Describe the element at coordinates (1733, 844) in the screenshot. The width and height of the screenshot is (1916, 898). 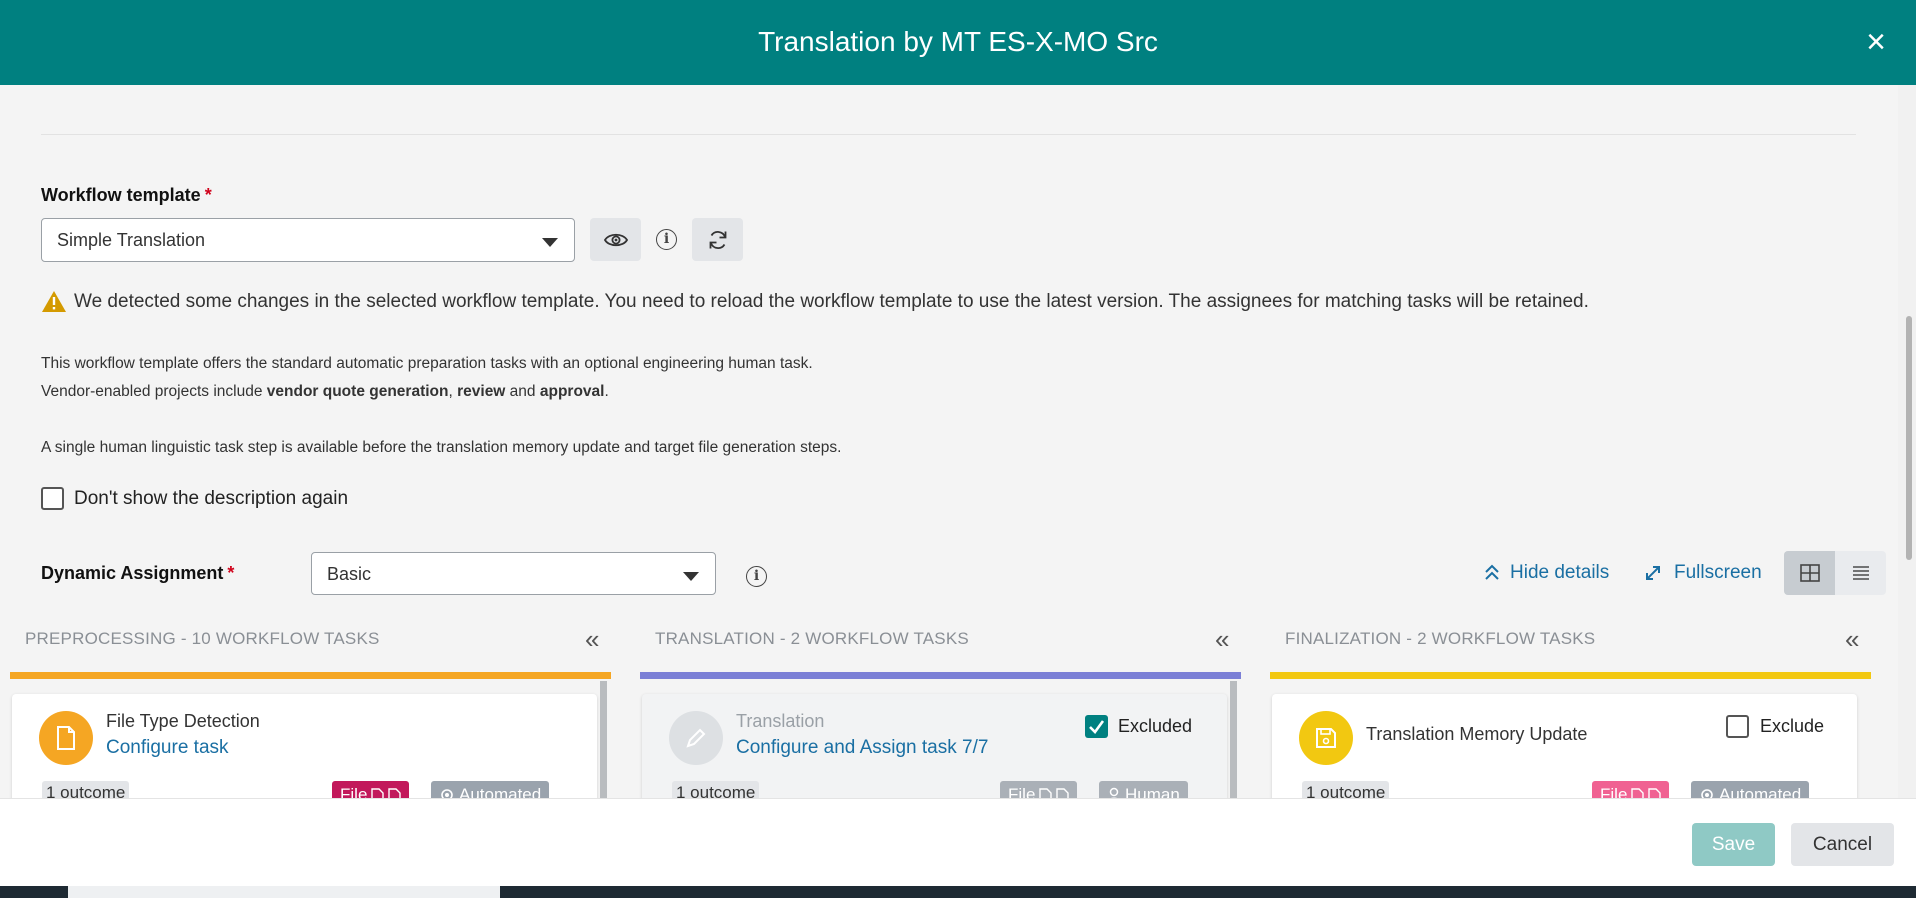
I see `save-button: Save` at that location.